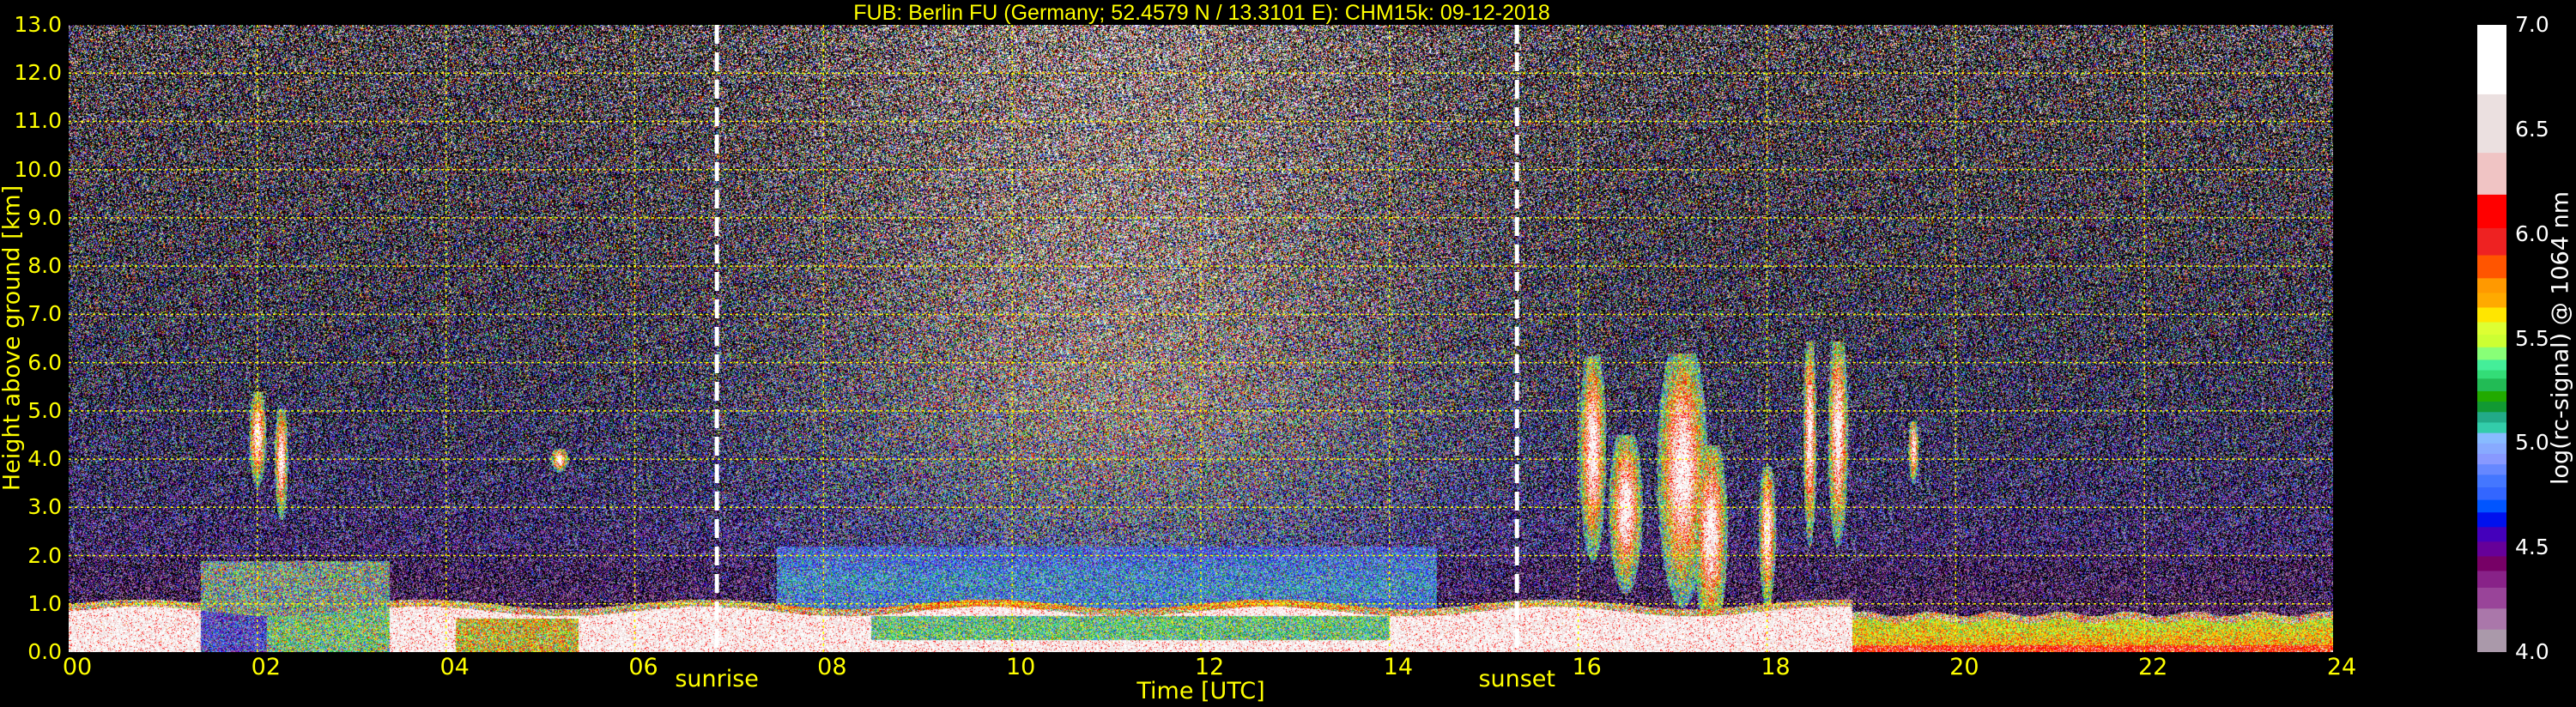 This screenshot has height=707, width=2576. What do you see at coordinates (2532, 24) in the screenshot?
I see `colorbar-tick-label: 7.0` at bounding box center [2532, 24].